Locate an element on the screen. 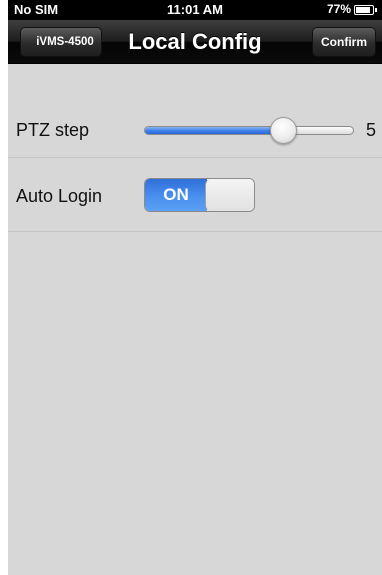 The width and height of the screenshot is (382, 575). clock-label: 11:01 AM is located at coordinates (195, 9).